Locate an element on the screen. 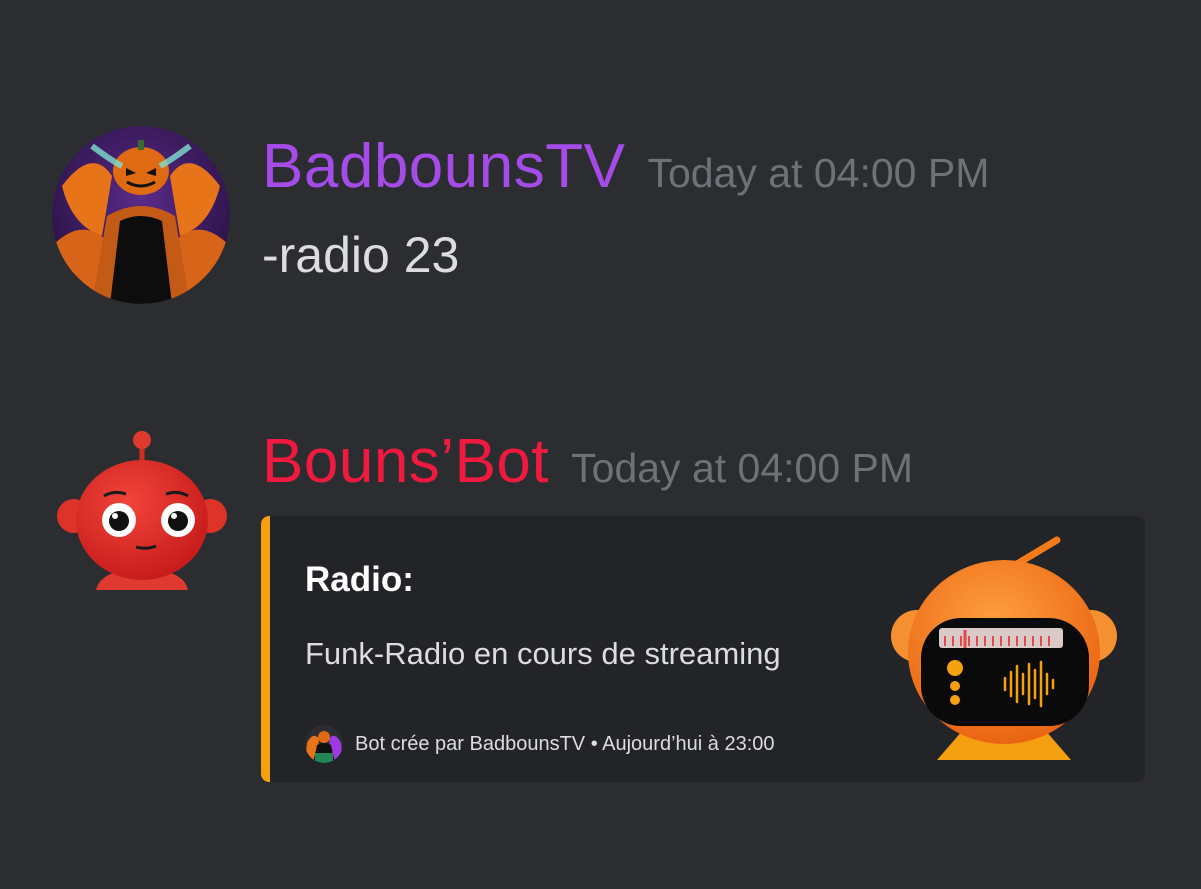 The width and height of the screenshot is (1201, 889). user-avatar is located at coordinates (141, 215).